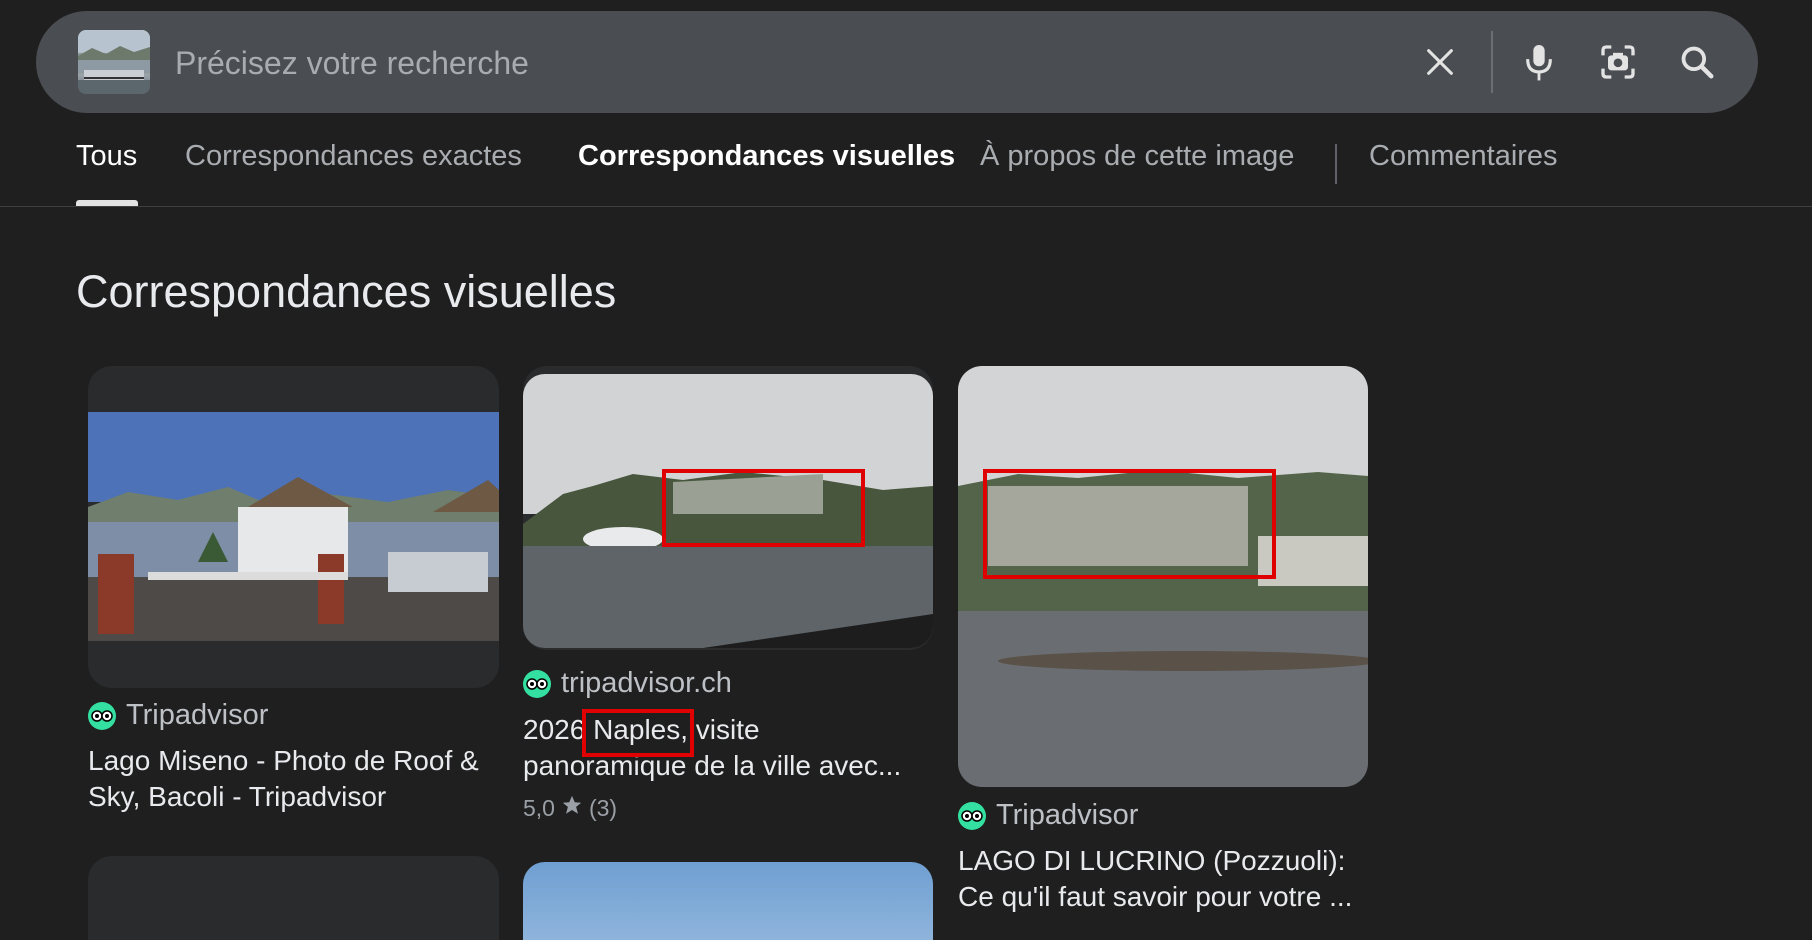  What do you see at coordinates (775, 63) in the screenshot?
I see `search-input` at bounding box center [775, 63].